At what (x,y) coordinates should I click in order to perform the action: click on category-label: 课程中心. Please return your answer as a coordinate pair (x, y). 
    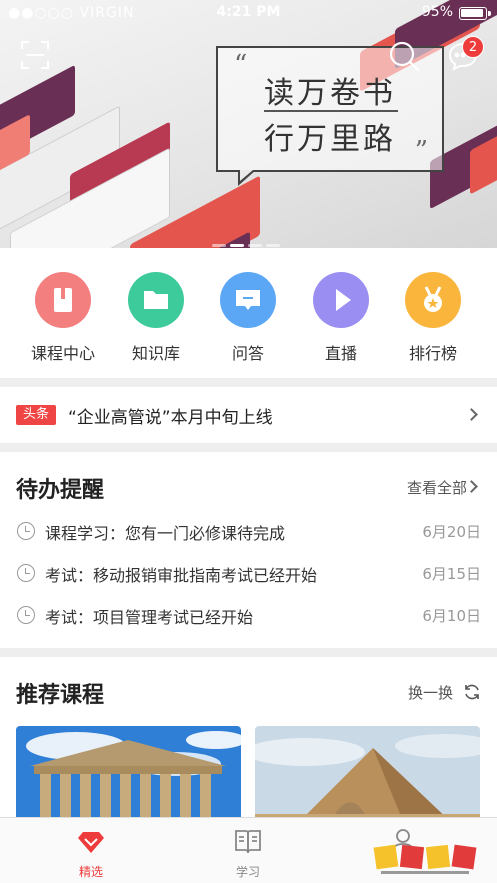
    Looking at the image, I should click on (62, 353).